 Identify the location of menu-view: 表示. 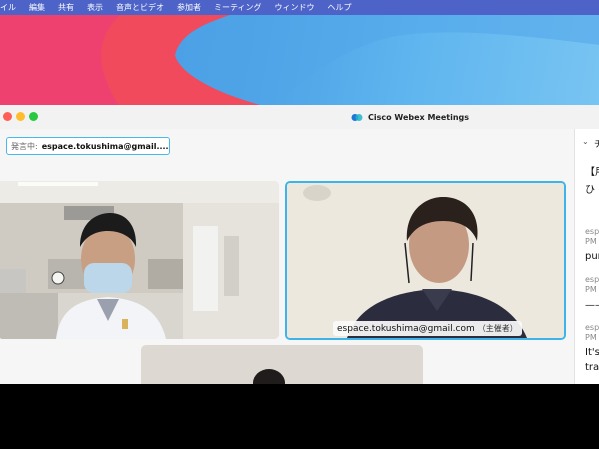
(95, 7).